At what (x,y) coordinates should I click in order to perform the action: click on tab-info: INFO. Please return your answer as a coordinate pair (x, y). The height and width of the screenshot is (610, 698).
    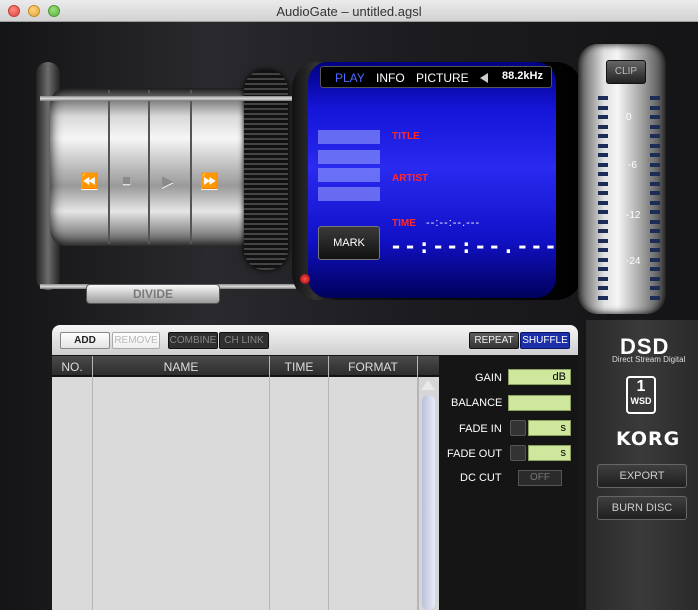
    Looking at the image, I should click on (390, 78).